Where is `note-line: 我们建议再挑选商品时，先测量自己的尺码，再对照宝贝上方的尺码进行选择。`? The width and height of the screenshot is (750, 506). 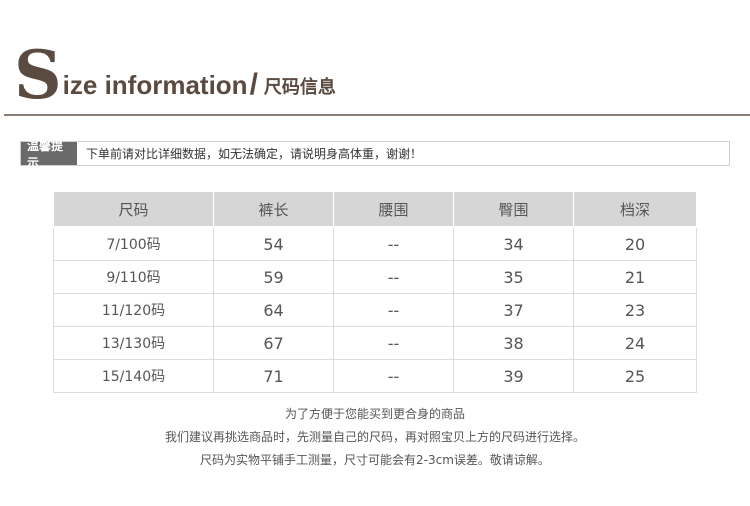
note-line: 我们建议再挑选商品时，先测量自己的尺码，再对照宝贝上方的尺码进行选择。 is located at coordinates (374, 437).